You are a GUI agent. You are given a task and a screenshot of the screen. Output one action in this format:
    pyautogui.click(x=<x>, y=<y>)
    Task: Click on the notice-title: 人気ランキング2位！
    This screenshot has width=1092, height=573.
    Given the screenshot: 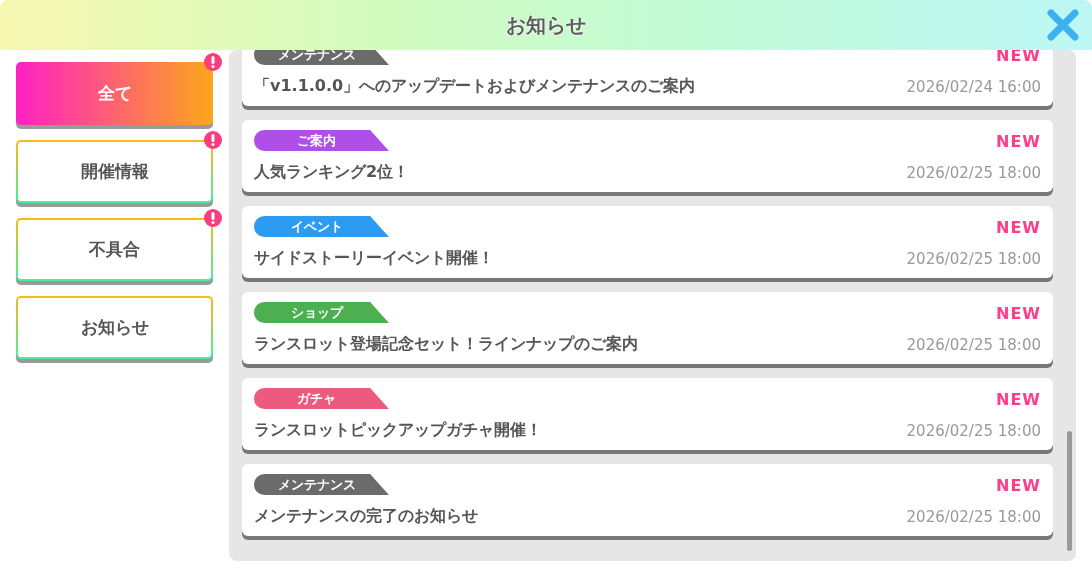 What is the action you would take?
    pyautogui.click(x=332, y=172)
    